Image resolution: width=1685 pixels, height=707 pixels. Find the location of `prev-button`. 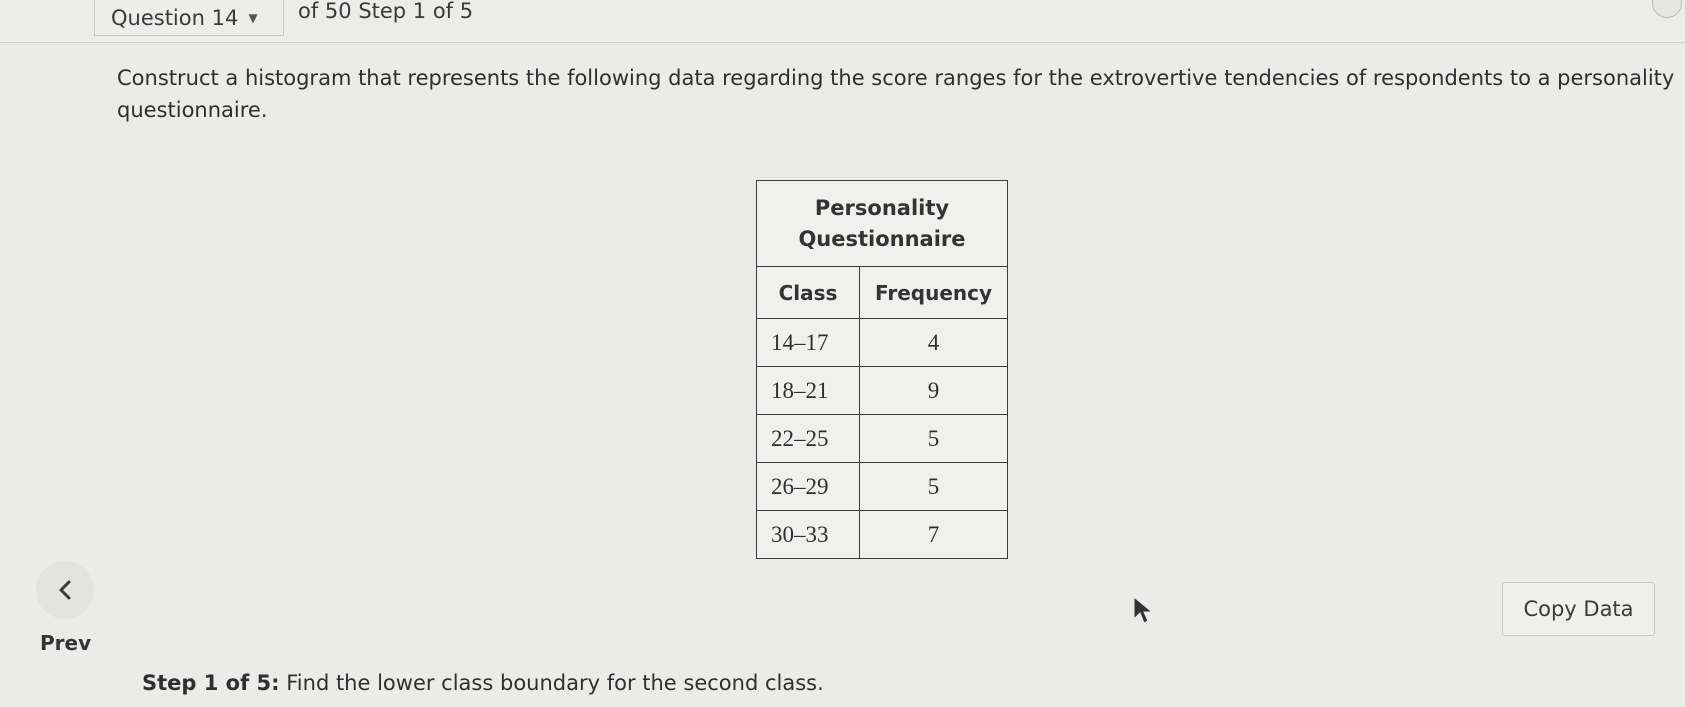

prev-button is located at coordinates (65, 590).